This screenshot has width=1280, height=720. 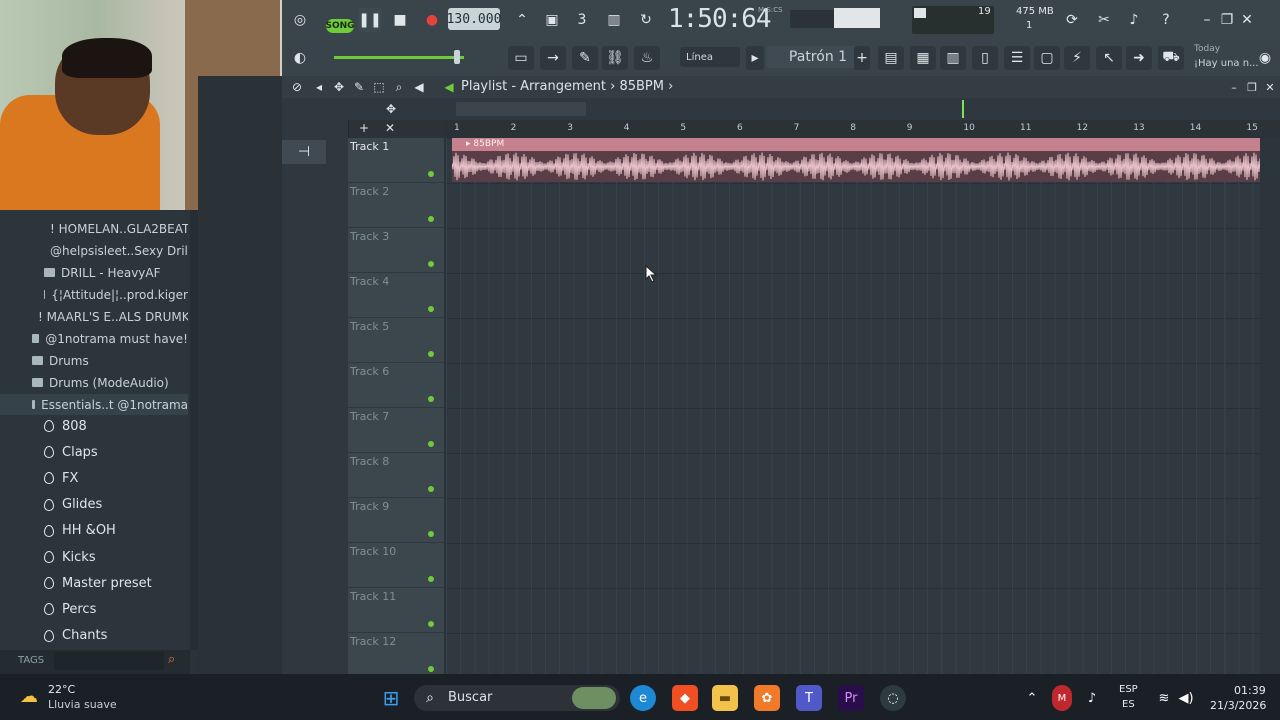 What do you see at coordinates (985, 58) in the screenshot?
I see `piano-icon: ▯` at bounding box center [985, 58].